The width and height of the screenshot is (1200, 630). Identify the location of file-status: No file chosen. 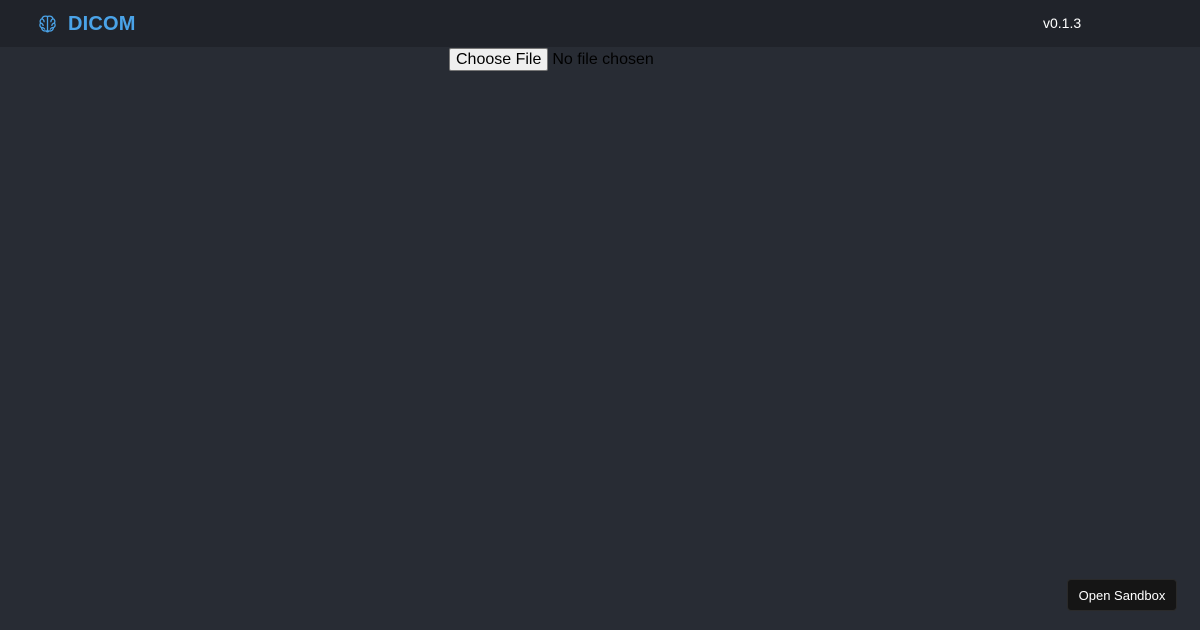
(603, 59).